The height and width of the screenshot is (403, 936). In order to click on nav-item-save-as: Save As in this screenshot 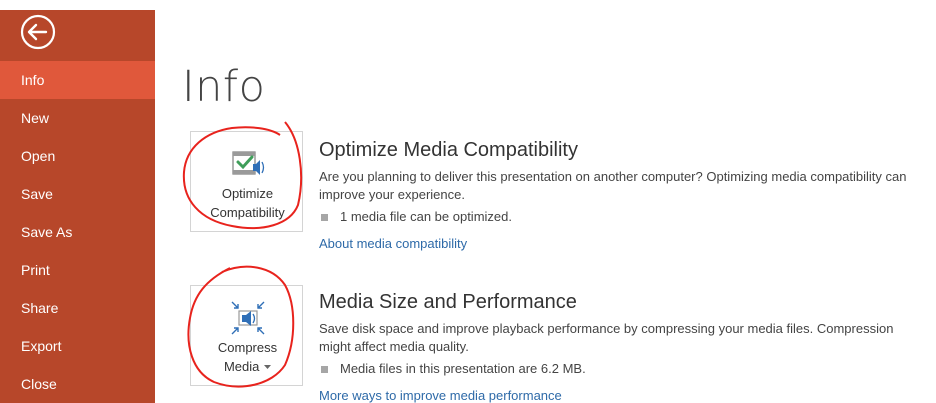, I will do `click(77, 232)`.